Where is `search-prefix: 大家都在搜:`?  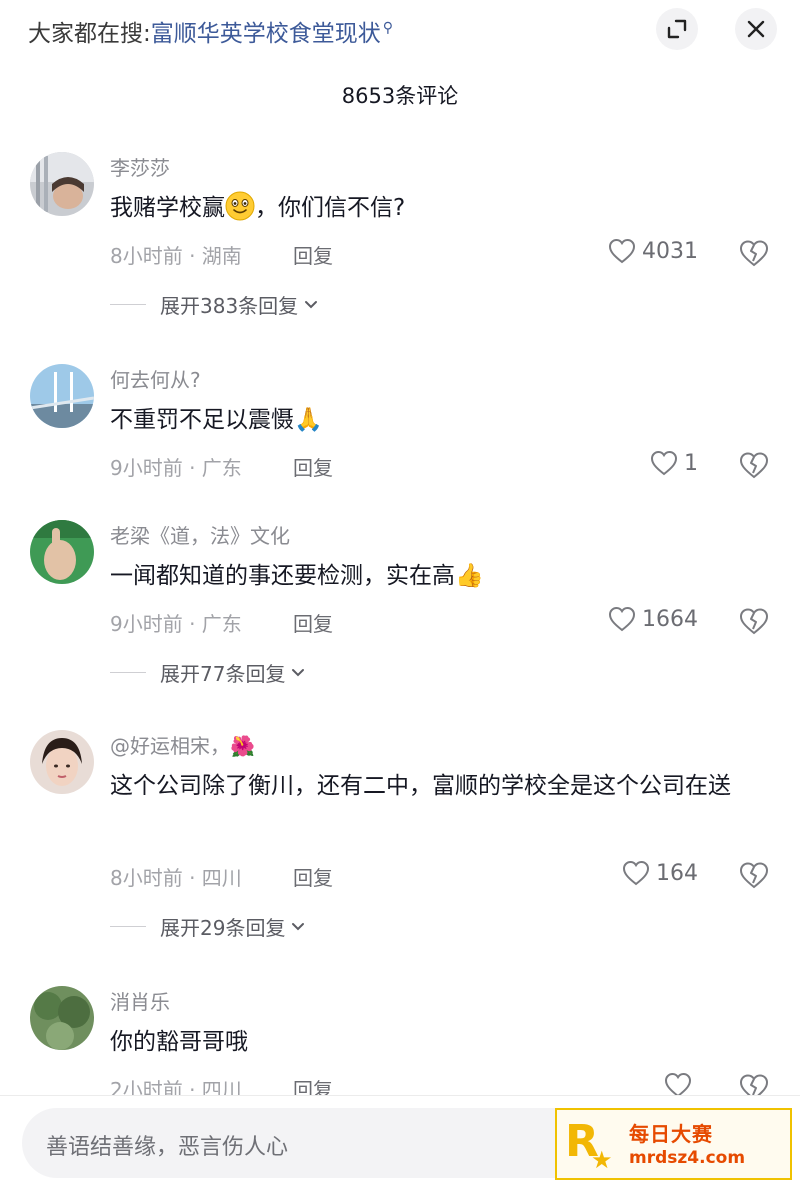
search-prefix: 大家都在搜: is located at coordinates (89, 34).